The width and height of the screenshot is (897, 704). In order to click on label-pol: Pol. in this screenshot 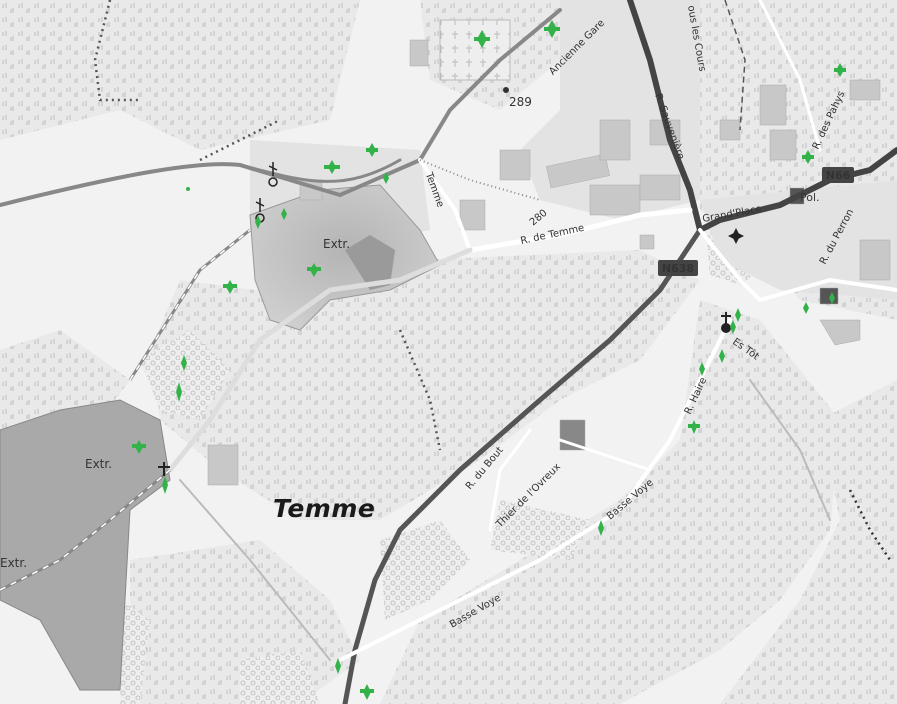, I will do `click(810, 197)`.